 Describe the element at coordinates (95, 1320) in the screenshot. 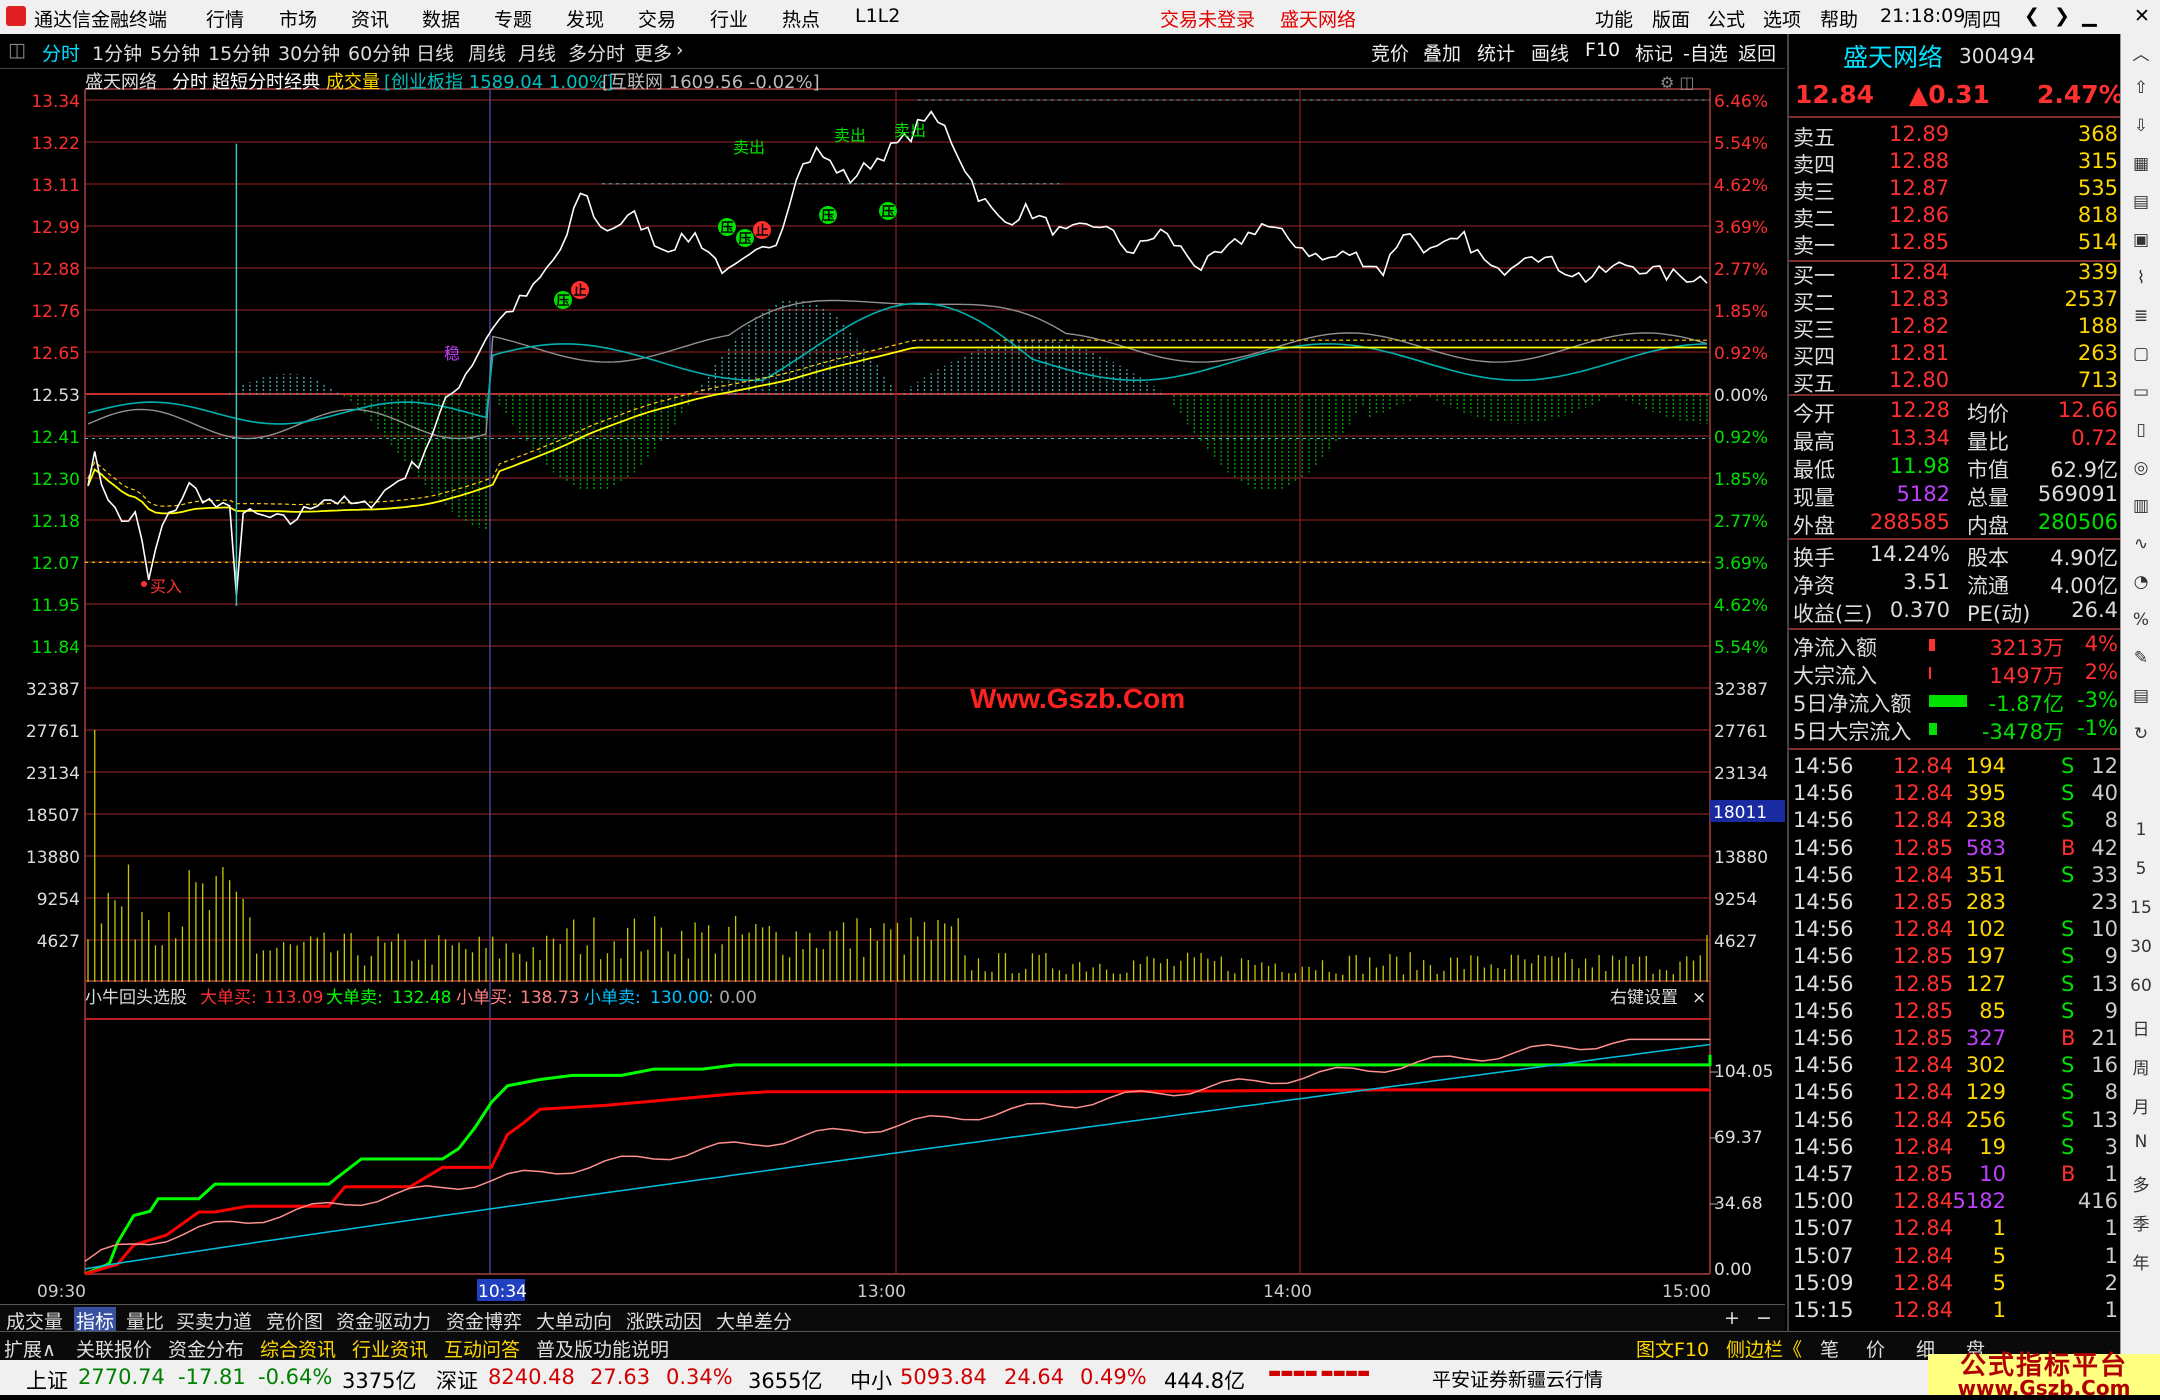

I see `tab-指标: 指标` at that location.